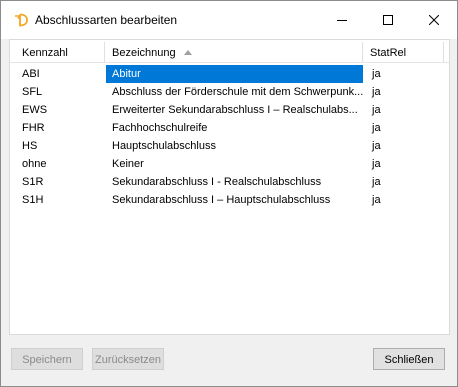  I want to click on cell-bezeichnung: Fachhochschulreife, so click(160, 128).